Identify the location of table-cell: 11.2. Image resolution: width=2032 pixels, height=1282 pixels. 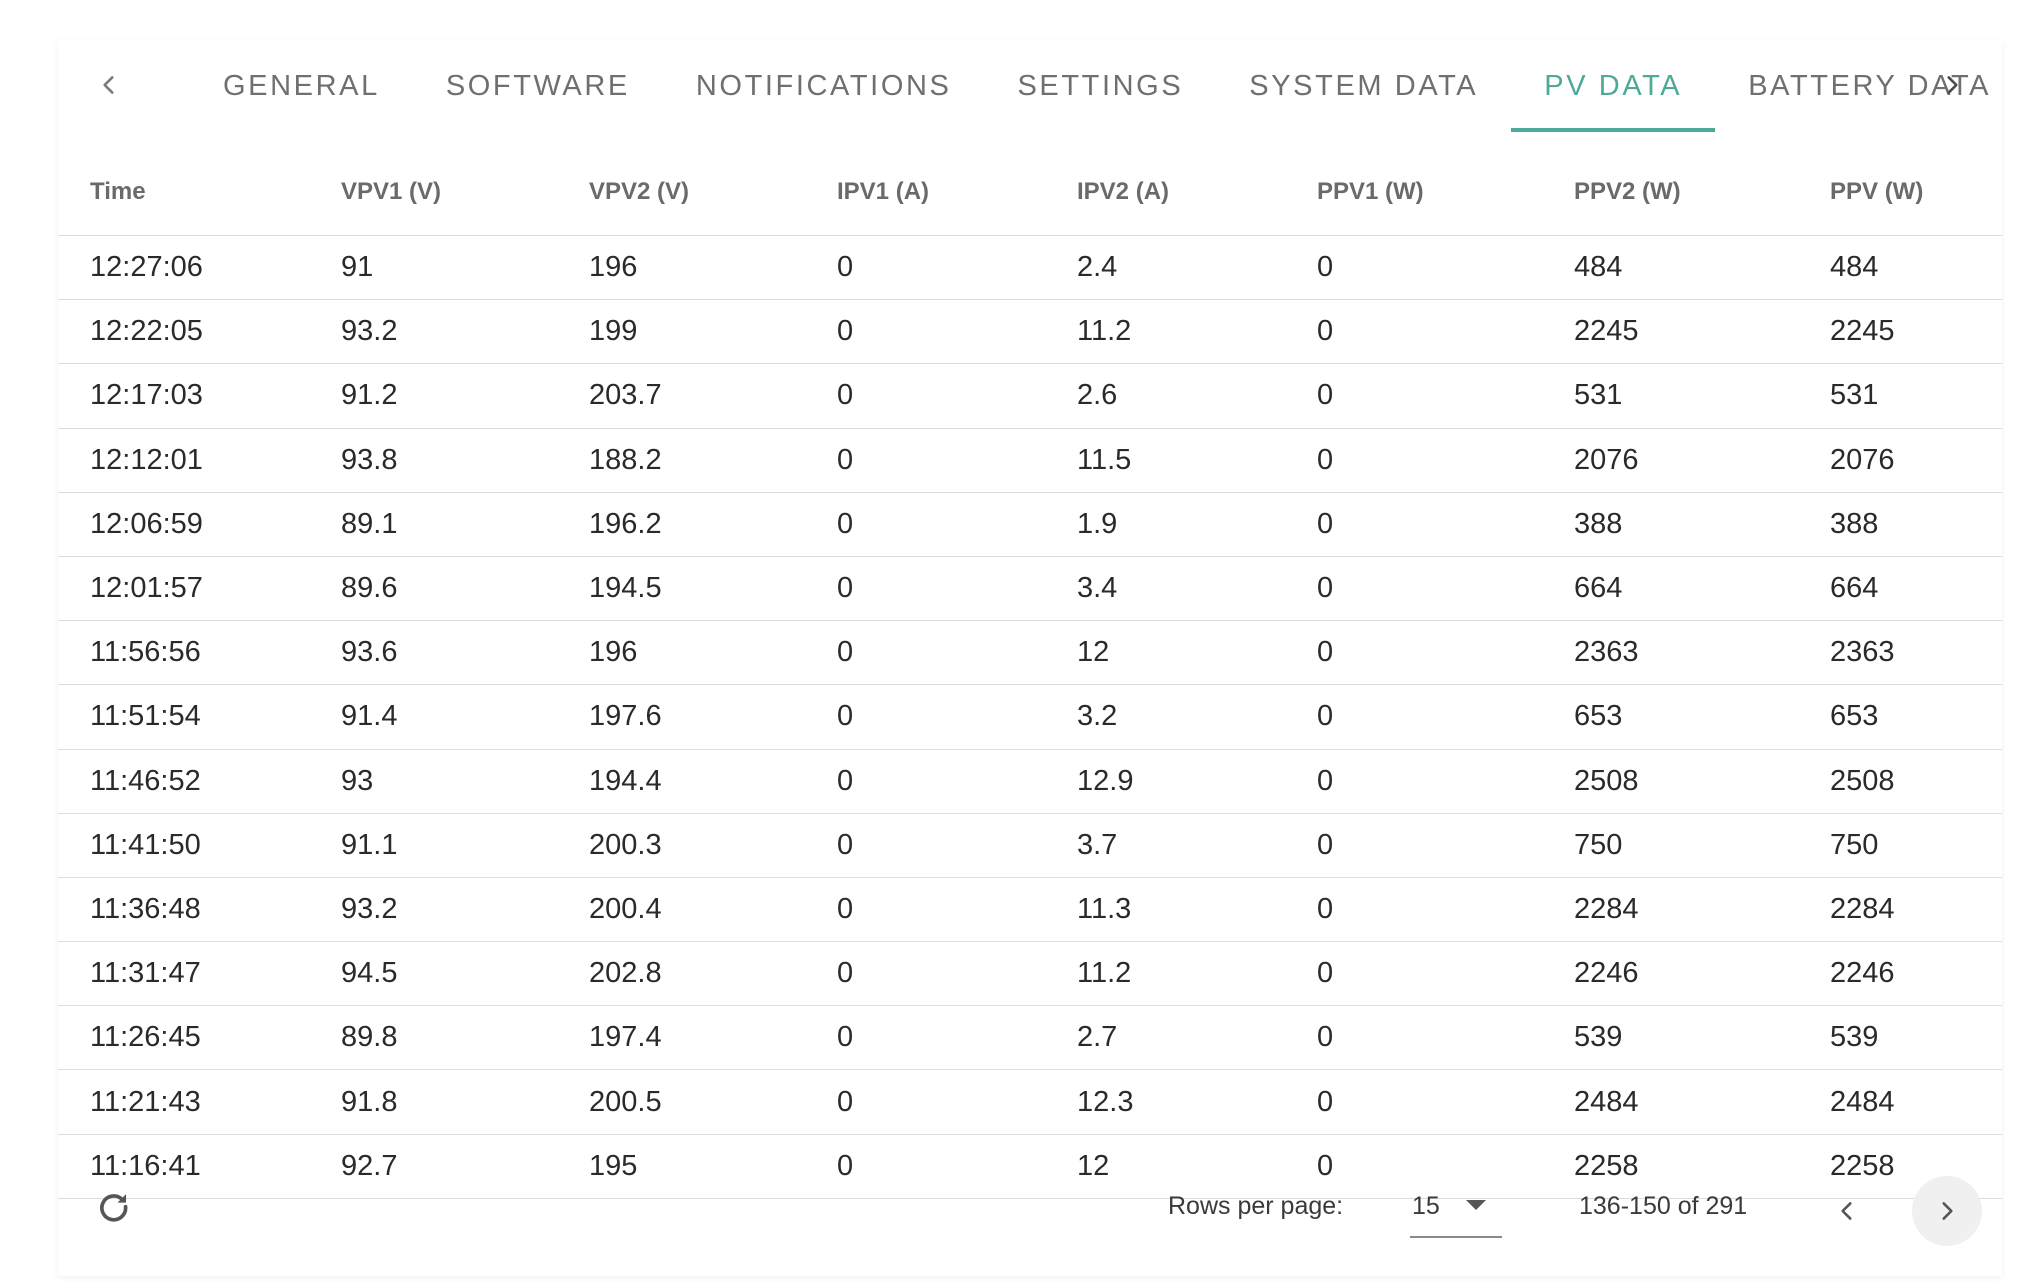
(1104, 973).